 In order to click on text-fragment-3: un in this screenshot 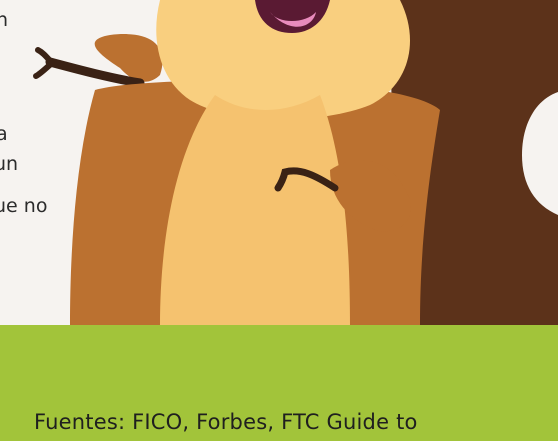, I will do `click(9, 164)`.